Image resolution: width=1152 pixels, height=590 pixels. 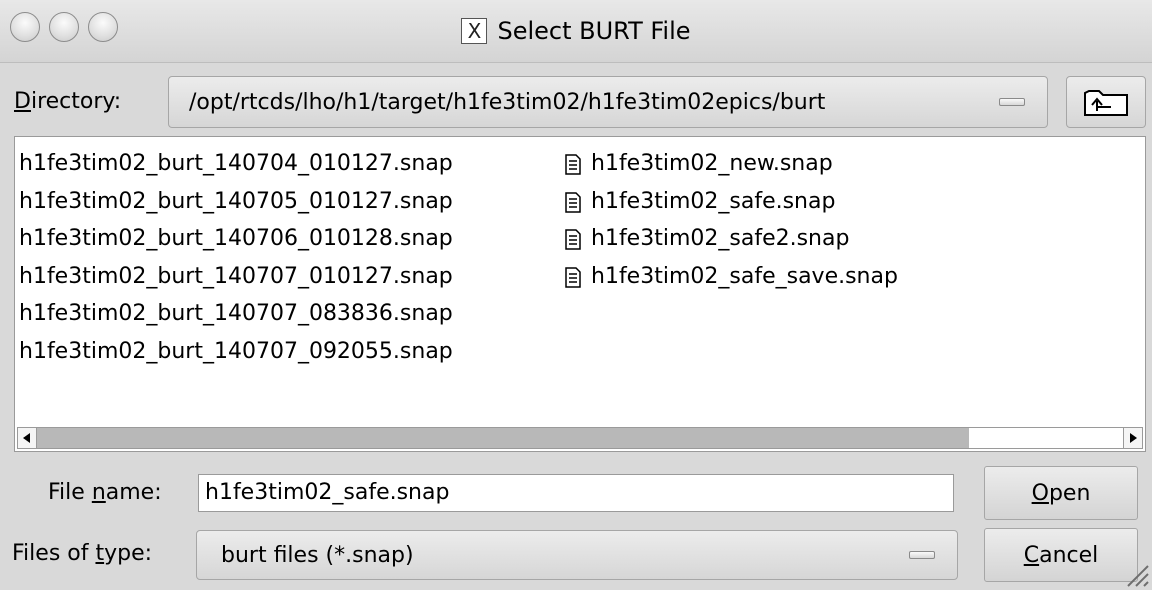 I want to click on file-type-label: Files of type:, so click(x=82, y=553).